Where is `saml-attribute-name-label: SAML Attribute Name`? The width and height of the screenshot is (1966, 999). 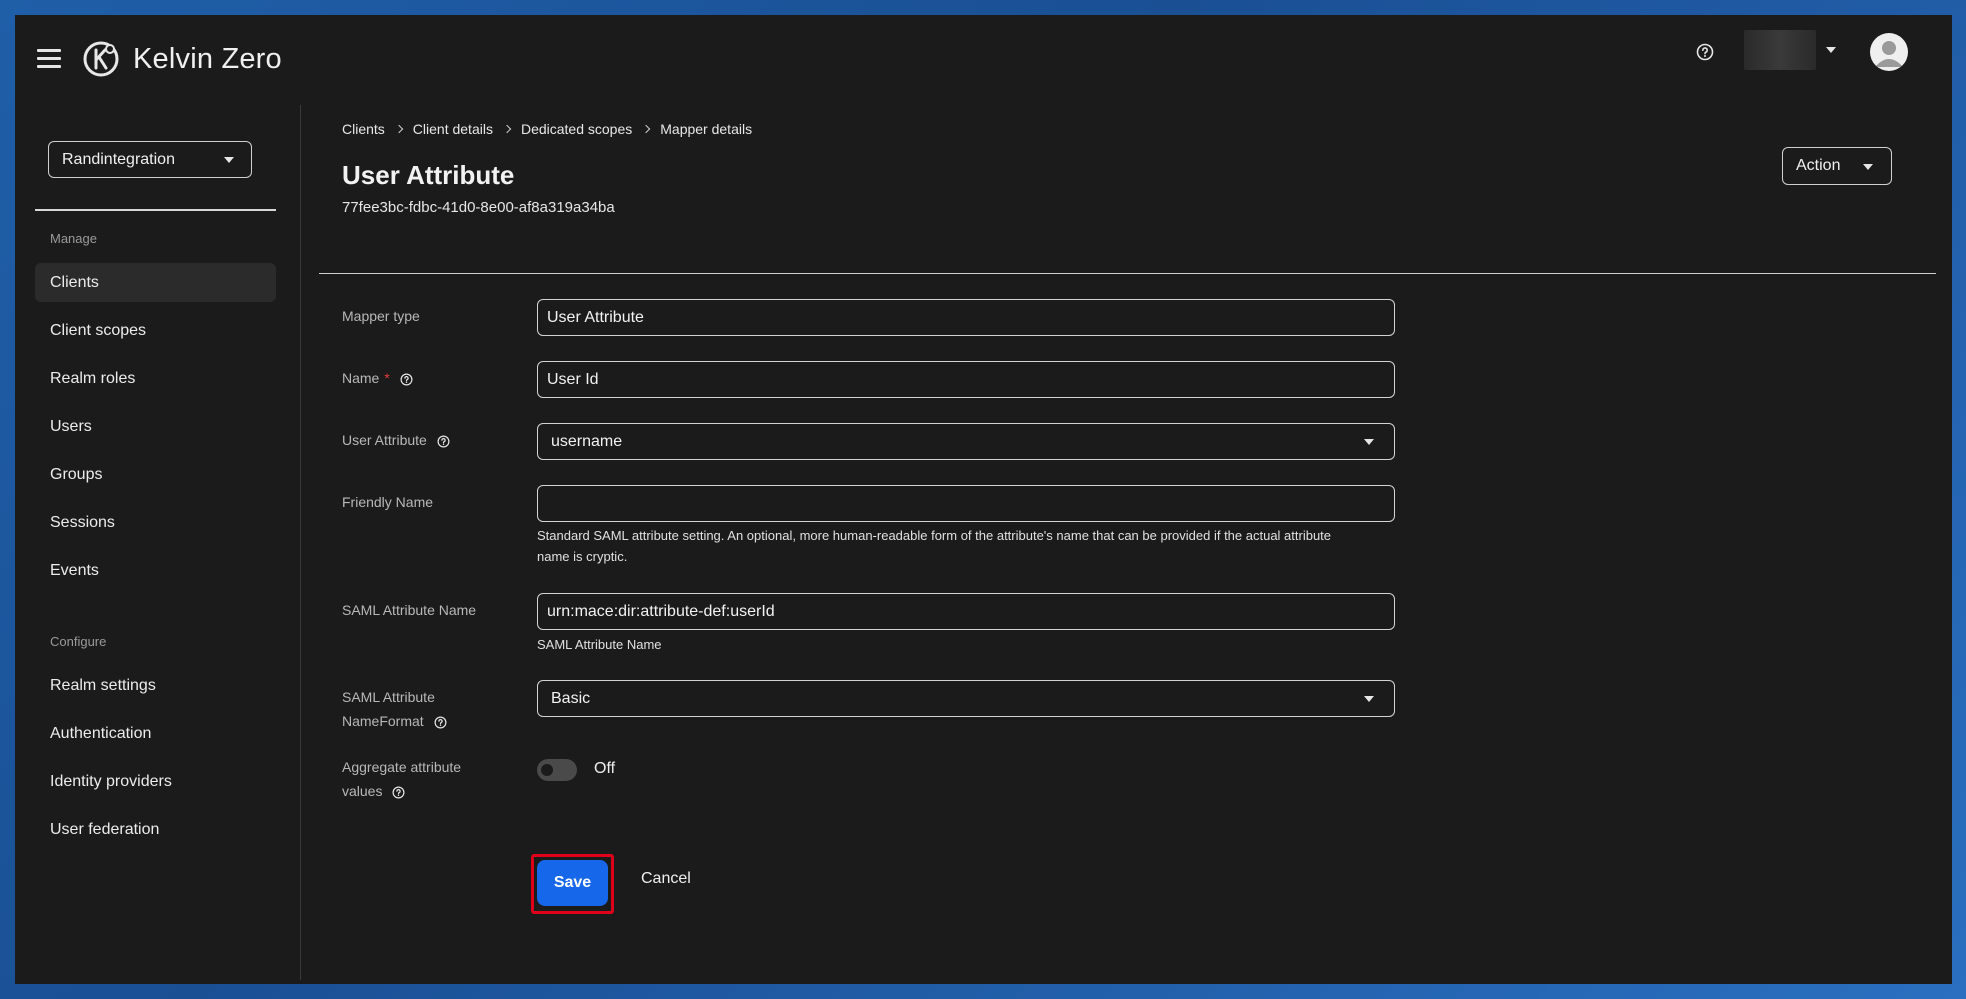 saml-attribute-name-label: SAML Attribute Name is located at coordinates (409, 610).